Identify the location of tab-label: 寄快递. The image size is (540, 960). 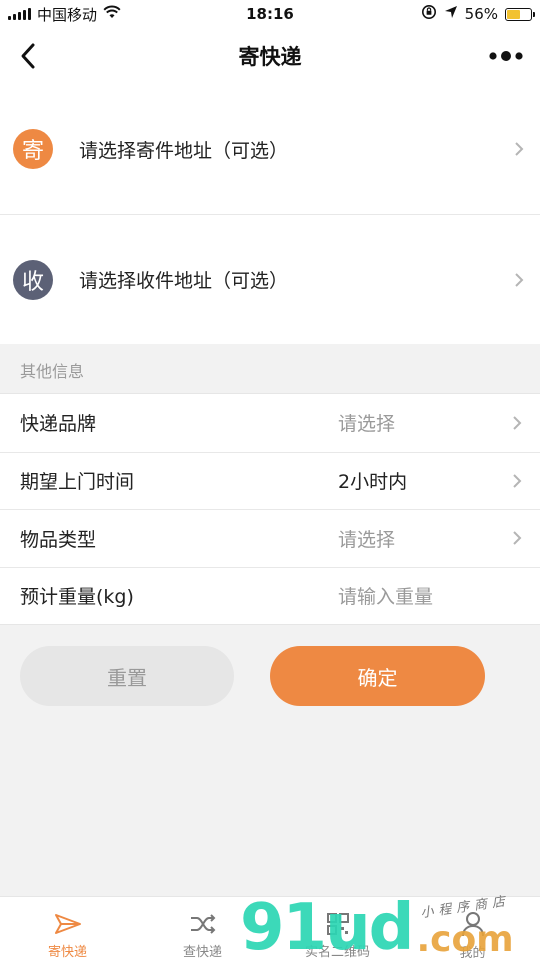
(67, 952).